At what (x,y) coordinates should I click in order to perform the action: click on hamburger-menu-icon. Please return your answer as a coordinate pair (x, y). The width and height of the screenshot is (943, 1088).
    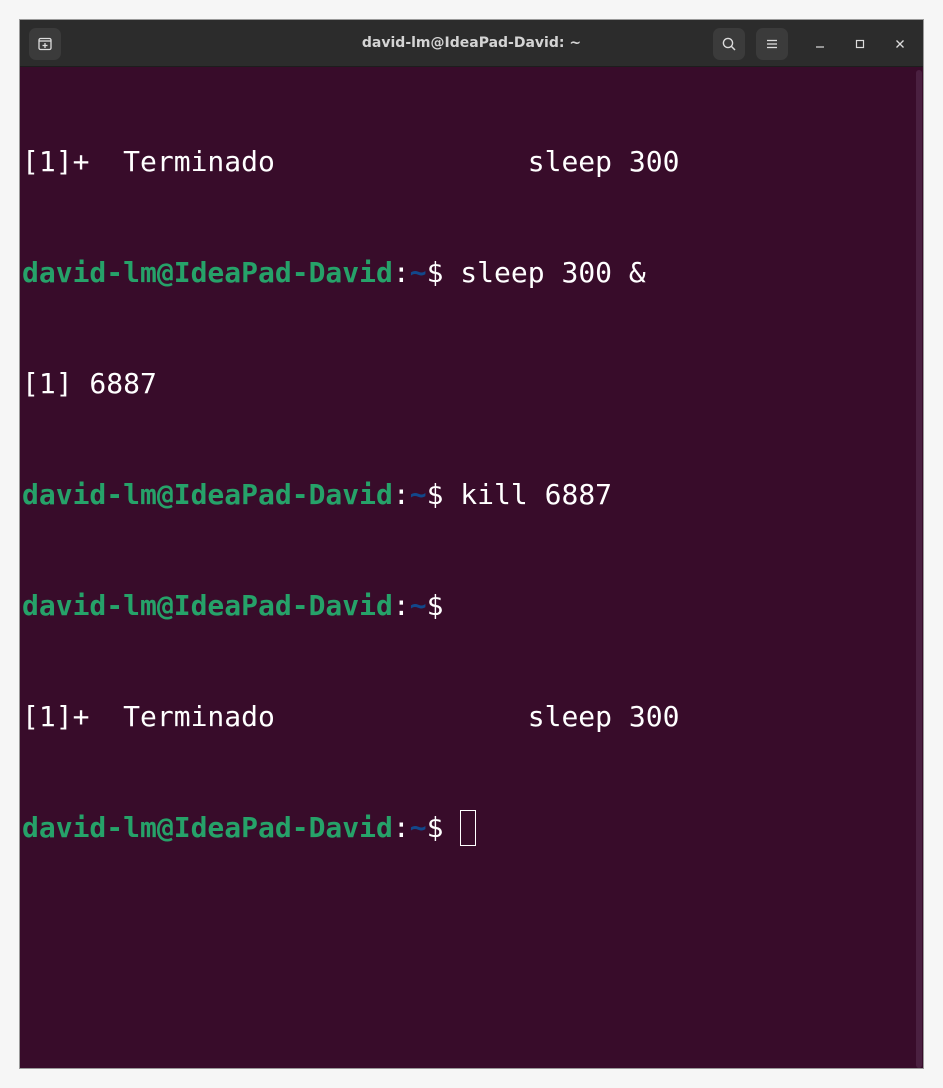
    Looking at the image, I should click on (772, 44).